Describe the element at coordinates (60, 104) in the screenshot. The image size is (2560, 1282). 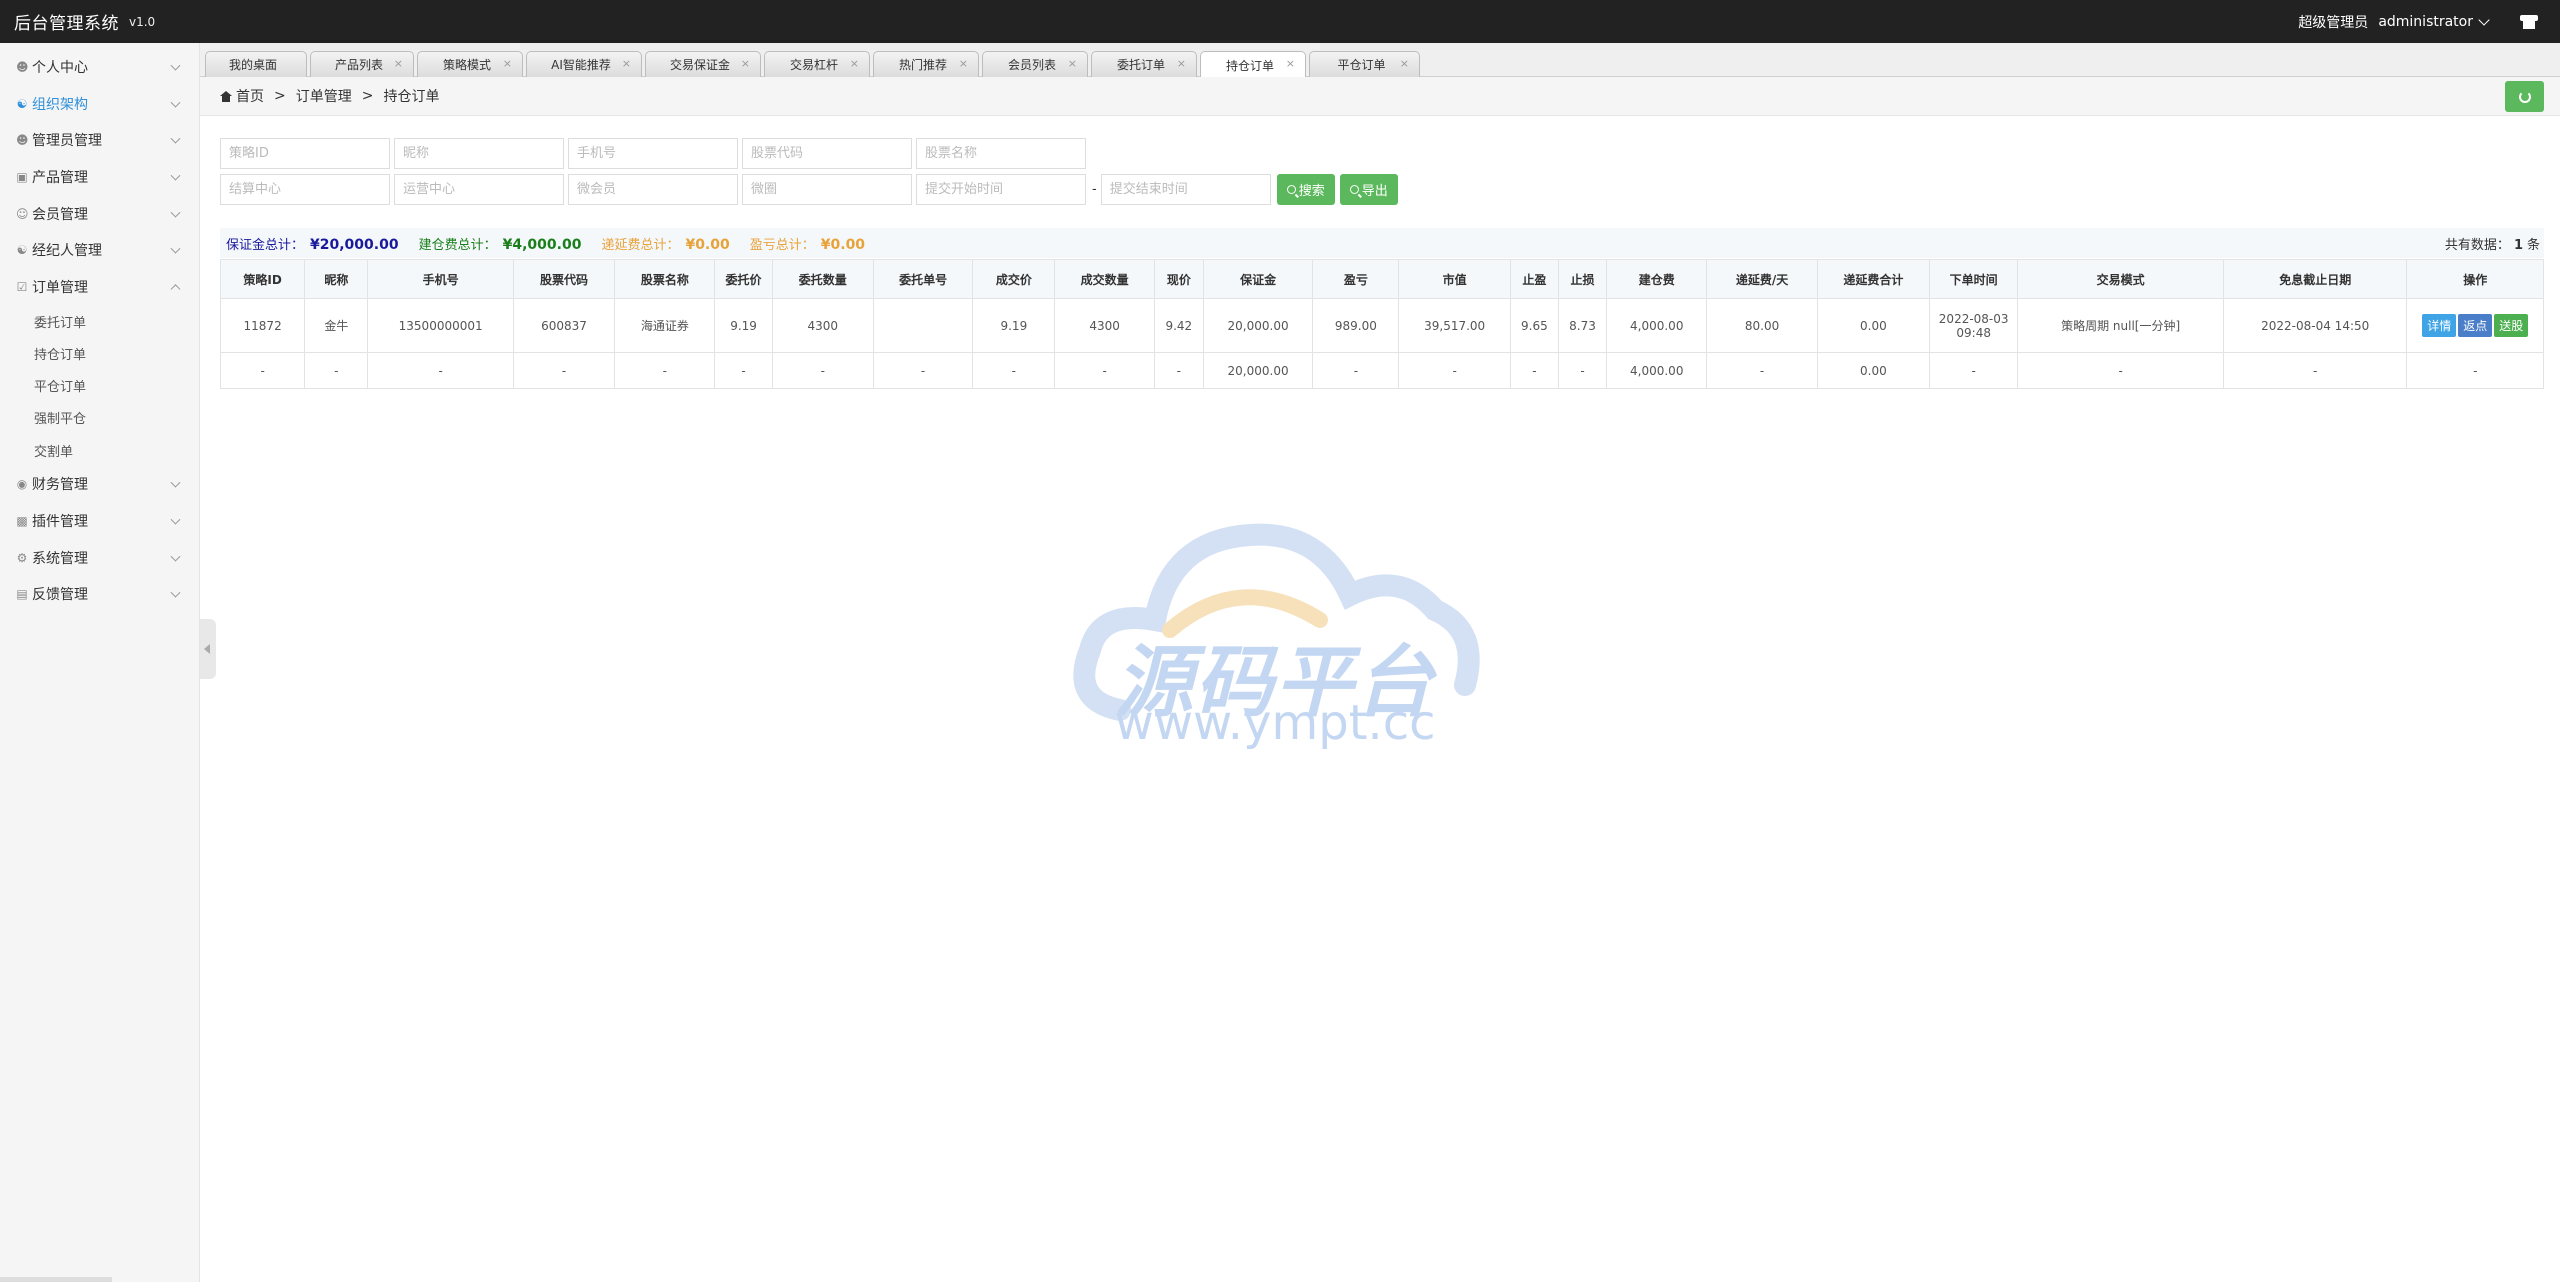
I see `sidebar-item-label: 组织架构` at that location.